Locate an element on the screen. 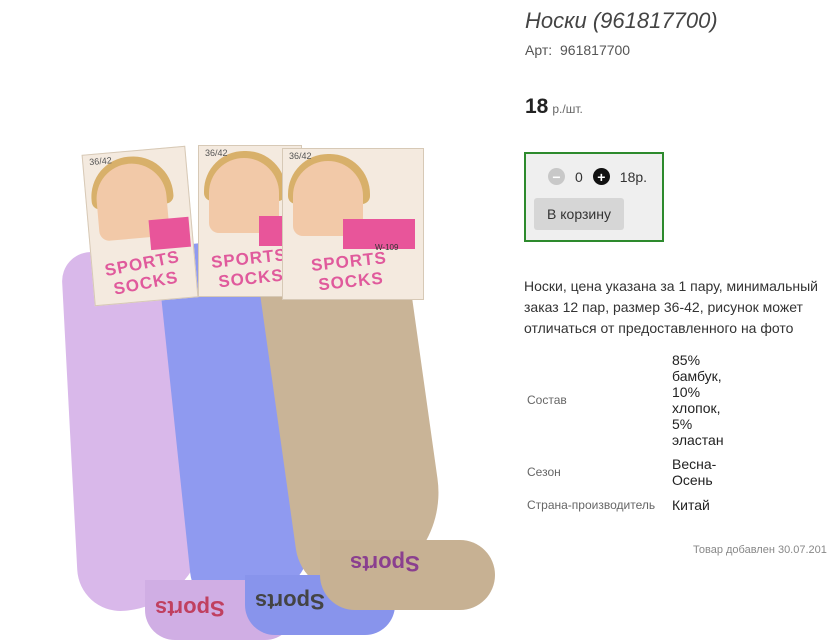 This screenshot has width=838, height=640. product-price: 18 р./шт. is located at coordinates (554, 107).